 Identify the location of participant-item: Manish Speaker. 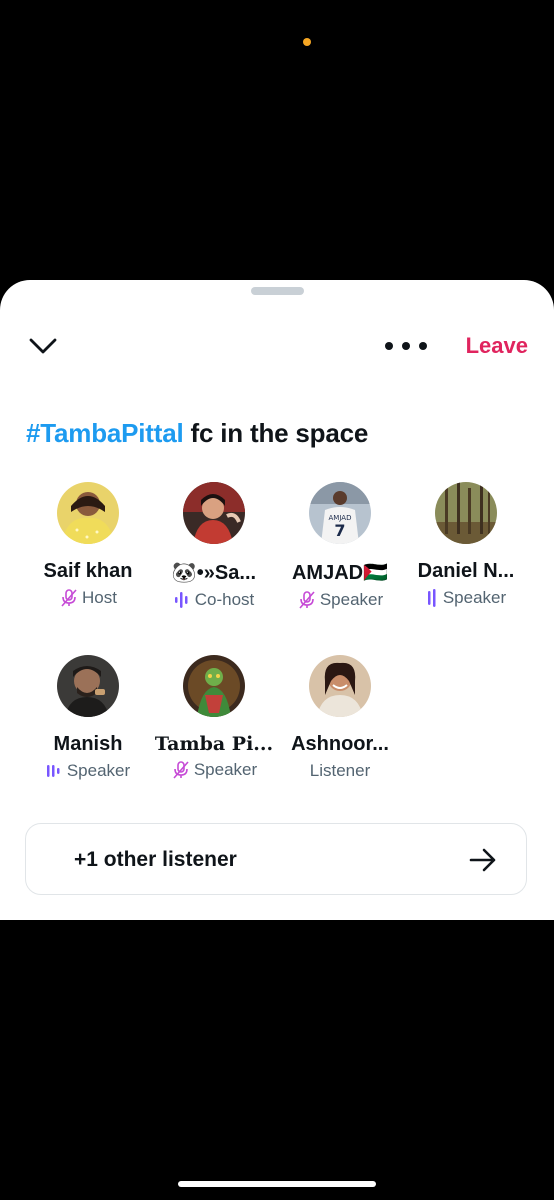
(88, 718).